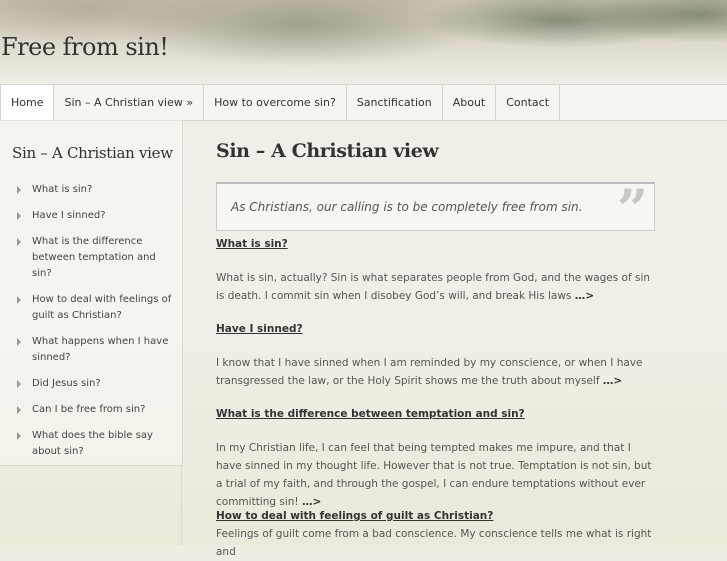  What do you see at coordinates (69, 215) in the screenshot?
I see `sidebar-item-label: Have I sinned?` at bounding box center [69, 215].